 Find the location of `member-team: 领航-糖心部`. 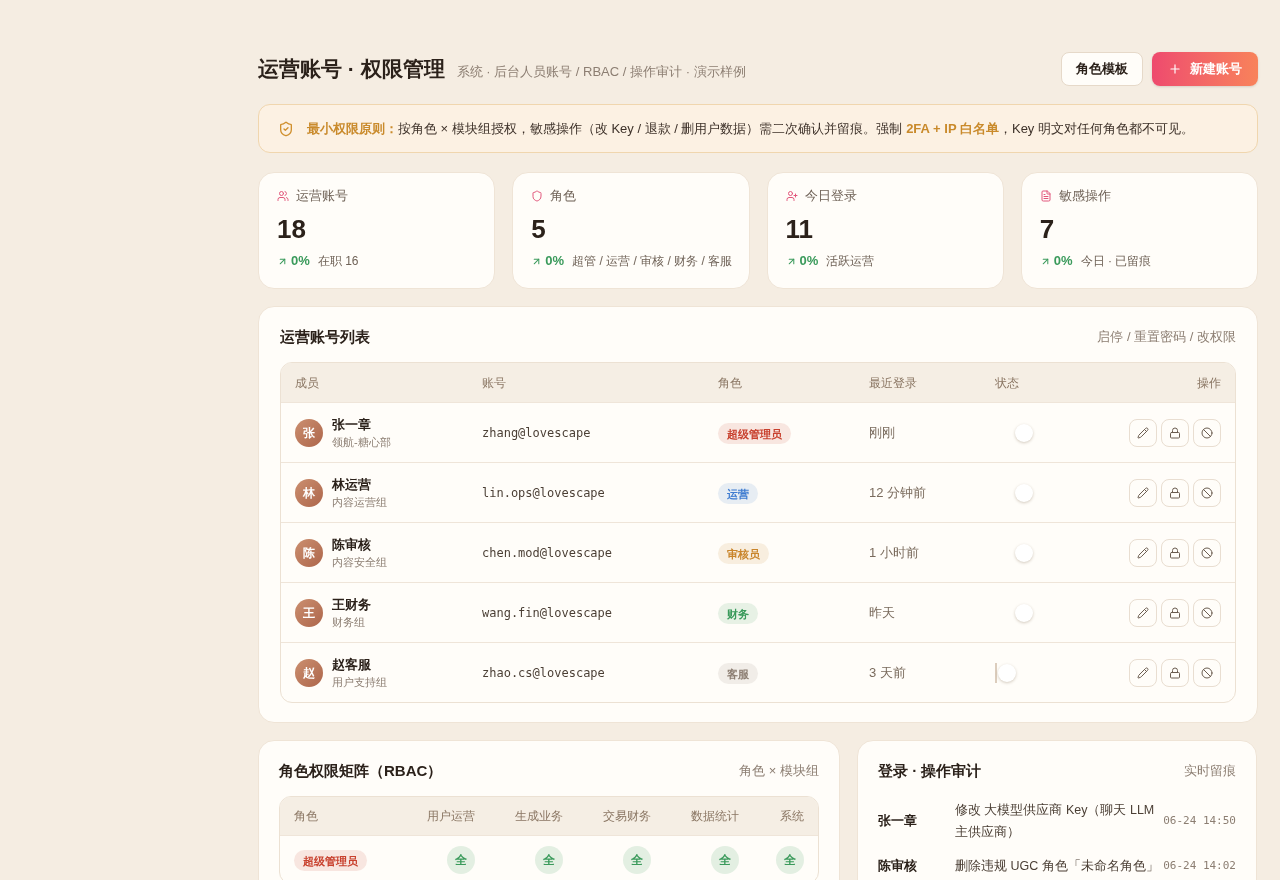

member-team: 领航-糖心部 is located at coordinates (361, 442).